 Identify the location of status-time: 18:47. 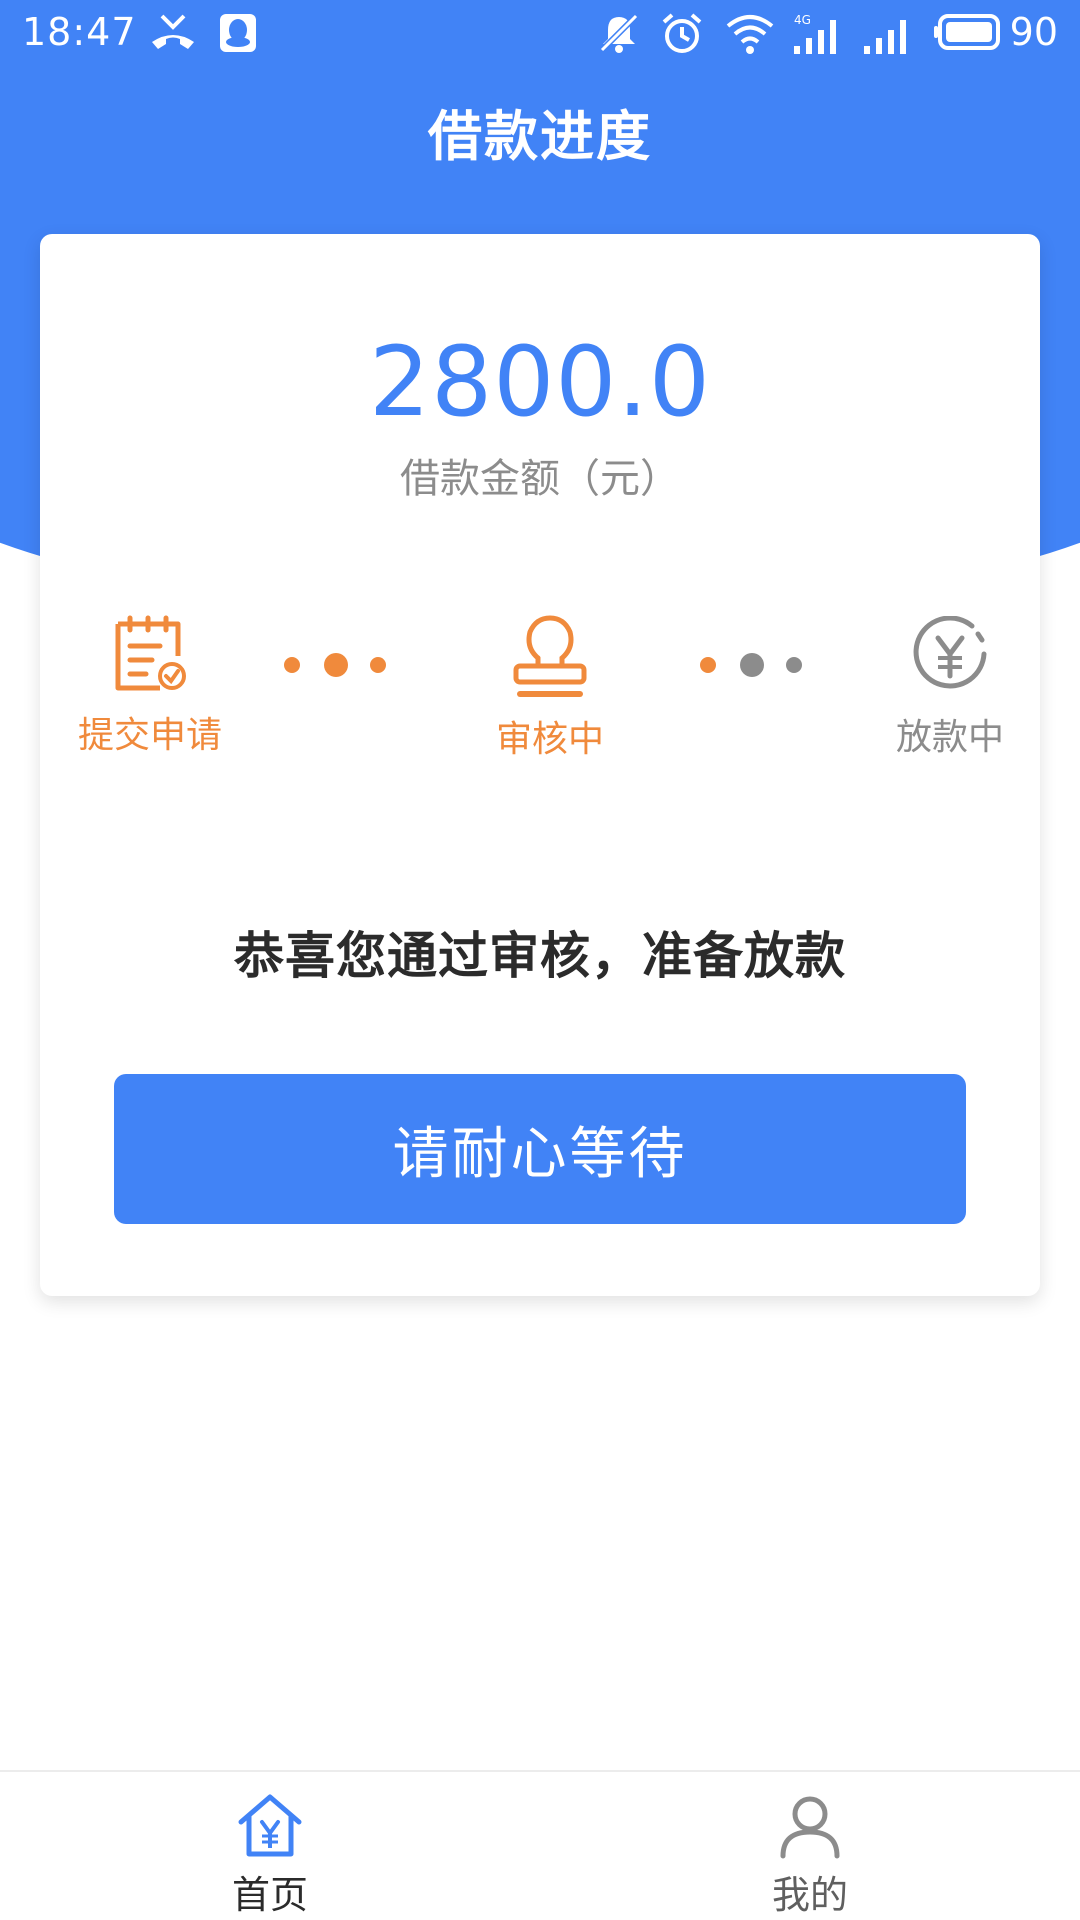
(79, 32).